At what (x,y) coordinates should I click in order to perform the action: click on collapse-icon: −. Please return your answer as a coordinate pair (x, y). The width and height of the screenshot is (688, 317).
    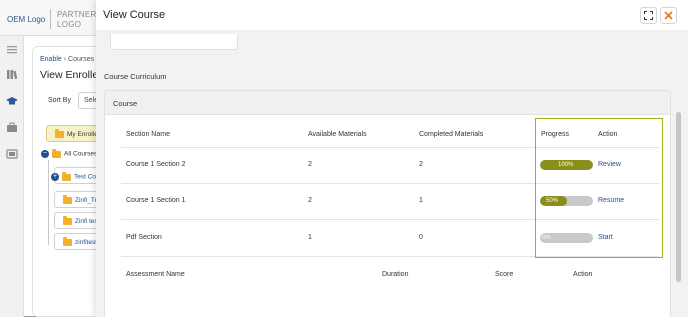
    Looking at the image, I should click on (45, 154).